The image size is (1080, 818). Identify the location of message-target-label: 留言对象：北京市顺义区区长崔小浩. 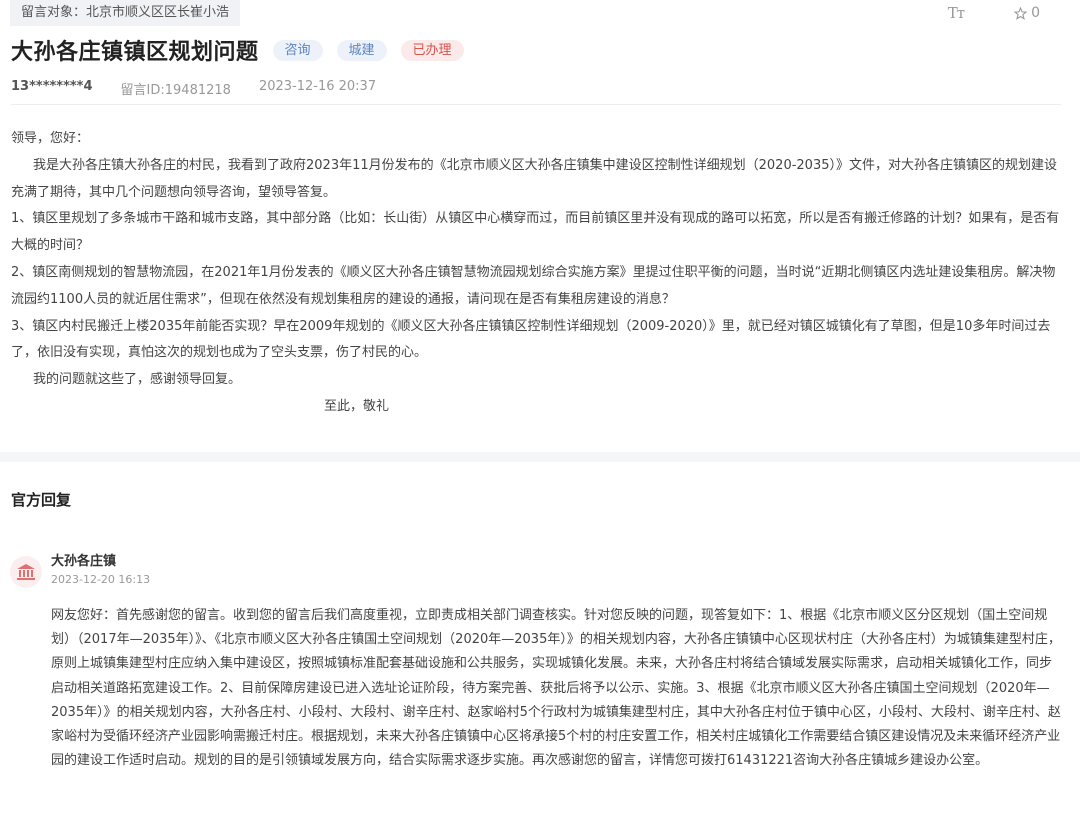
(125, 13).